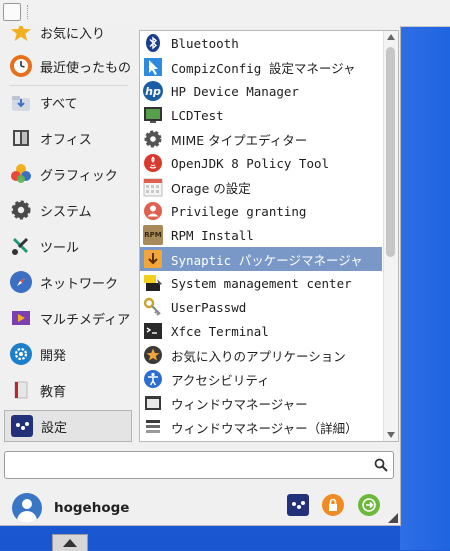  What do you see at coordinates (261, 43) in the screenshot?
I see `app-bluetooth: Bluetooth` at bounding box center [261, 43].